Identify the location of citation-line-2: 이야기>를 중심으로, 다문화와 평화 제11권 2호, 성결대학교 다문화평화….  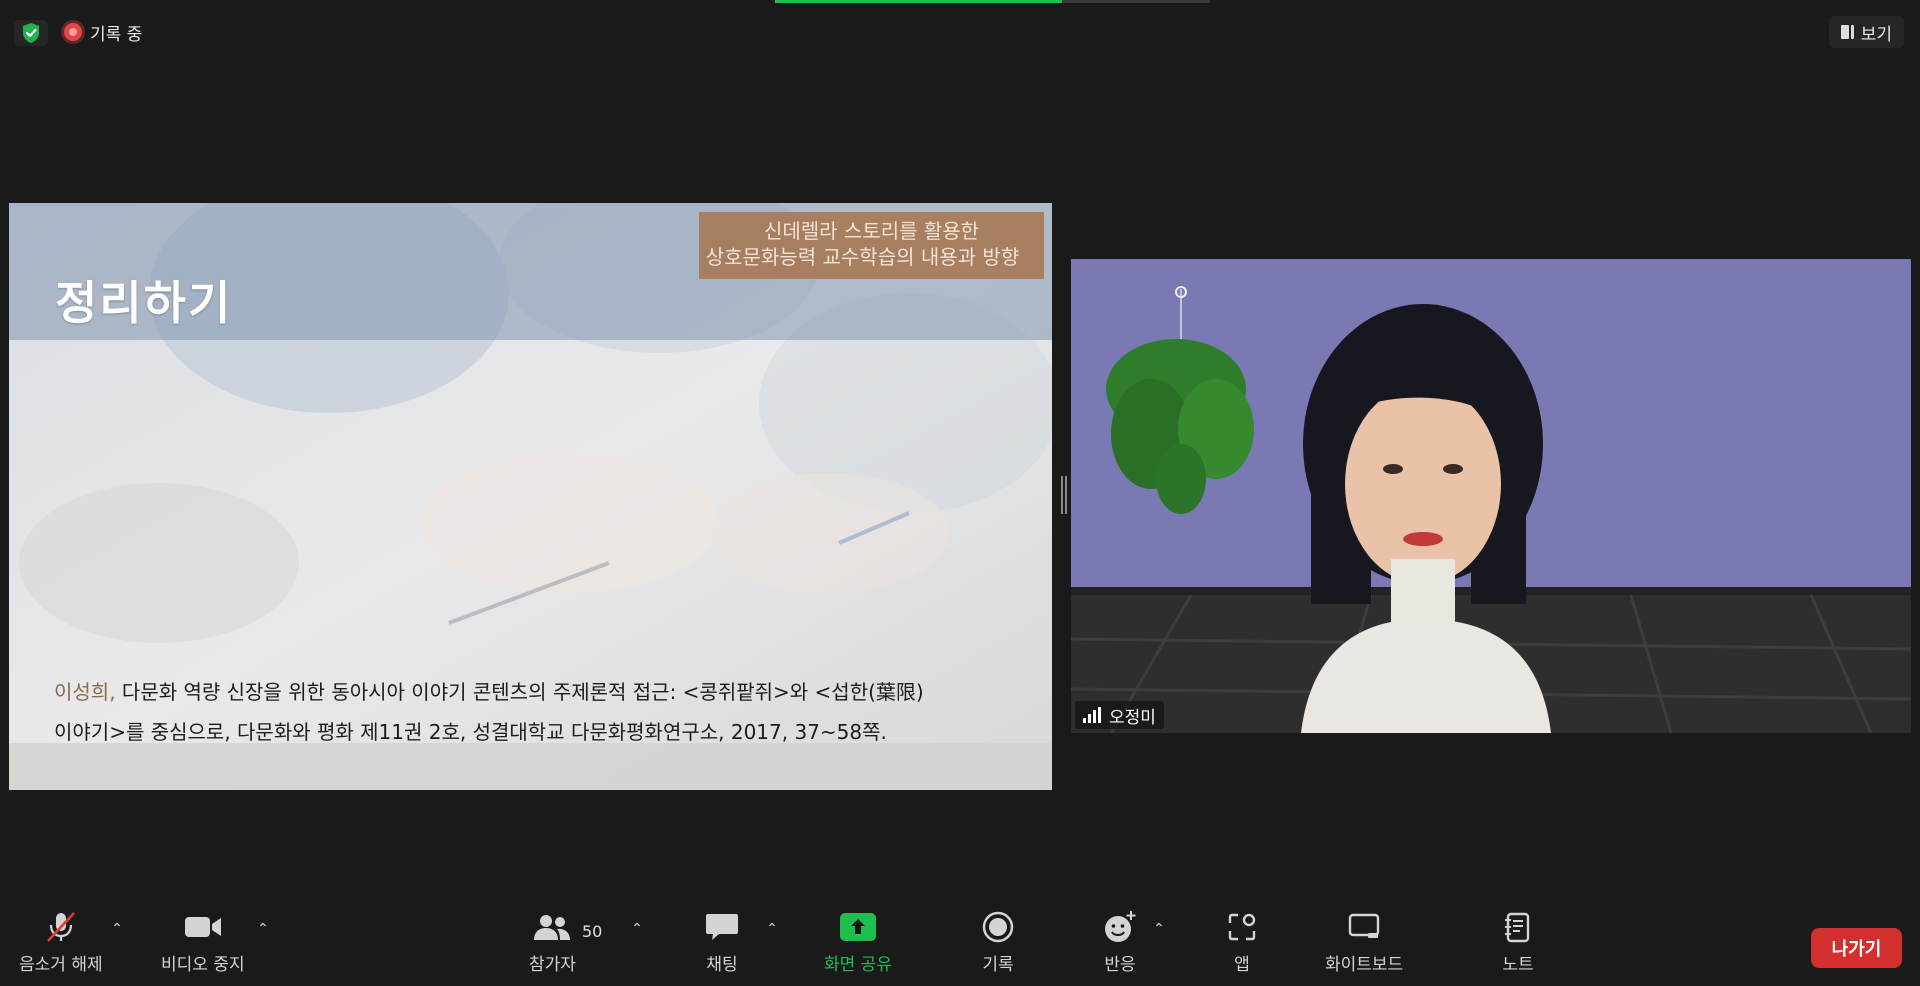
(470, 732).